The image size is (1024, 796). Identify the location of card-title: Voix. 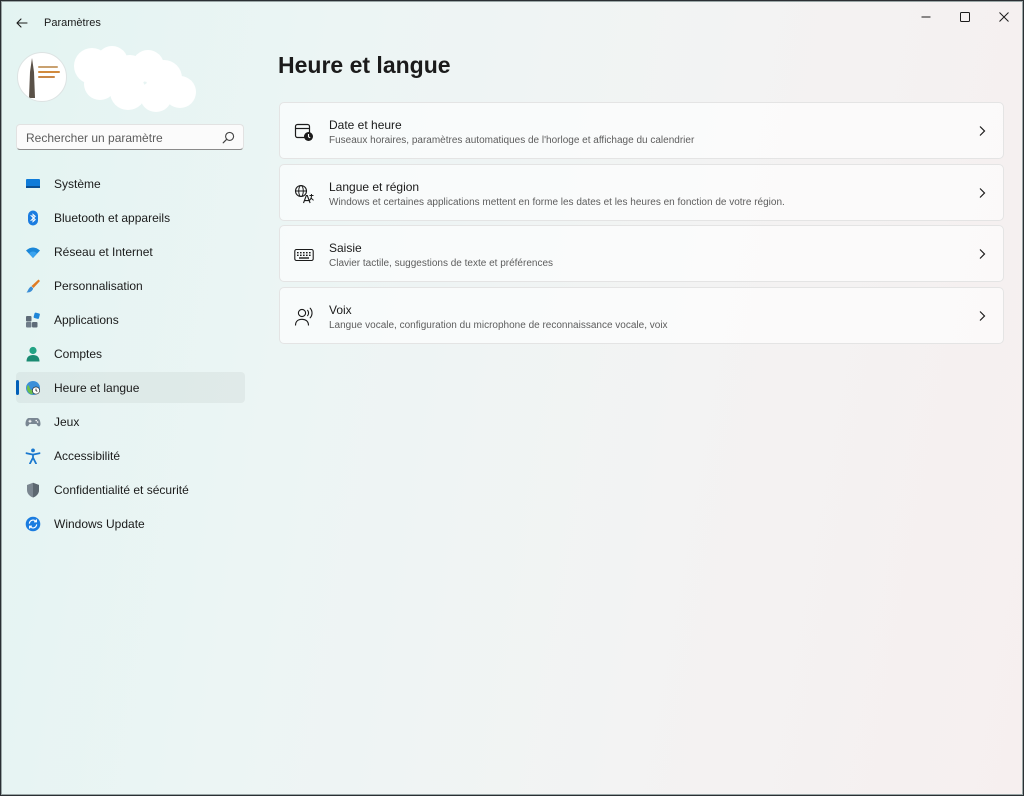
(340, 309).